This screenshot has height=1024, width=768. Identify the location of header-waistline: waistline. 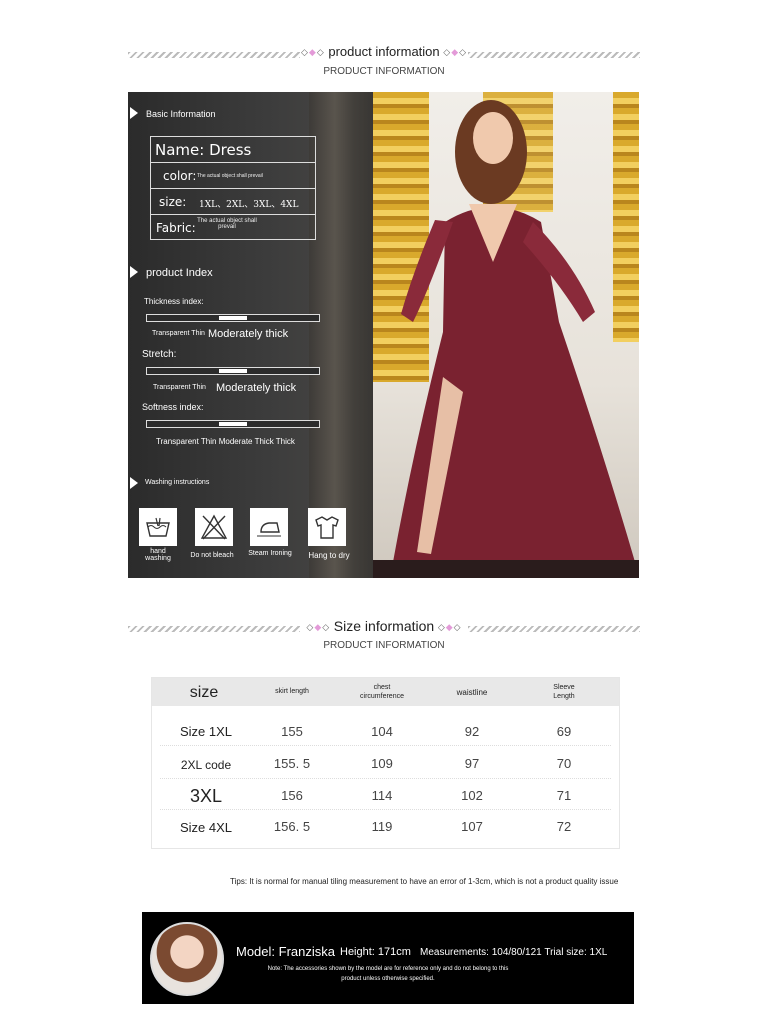
(472, 692).